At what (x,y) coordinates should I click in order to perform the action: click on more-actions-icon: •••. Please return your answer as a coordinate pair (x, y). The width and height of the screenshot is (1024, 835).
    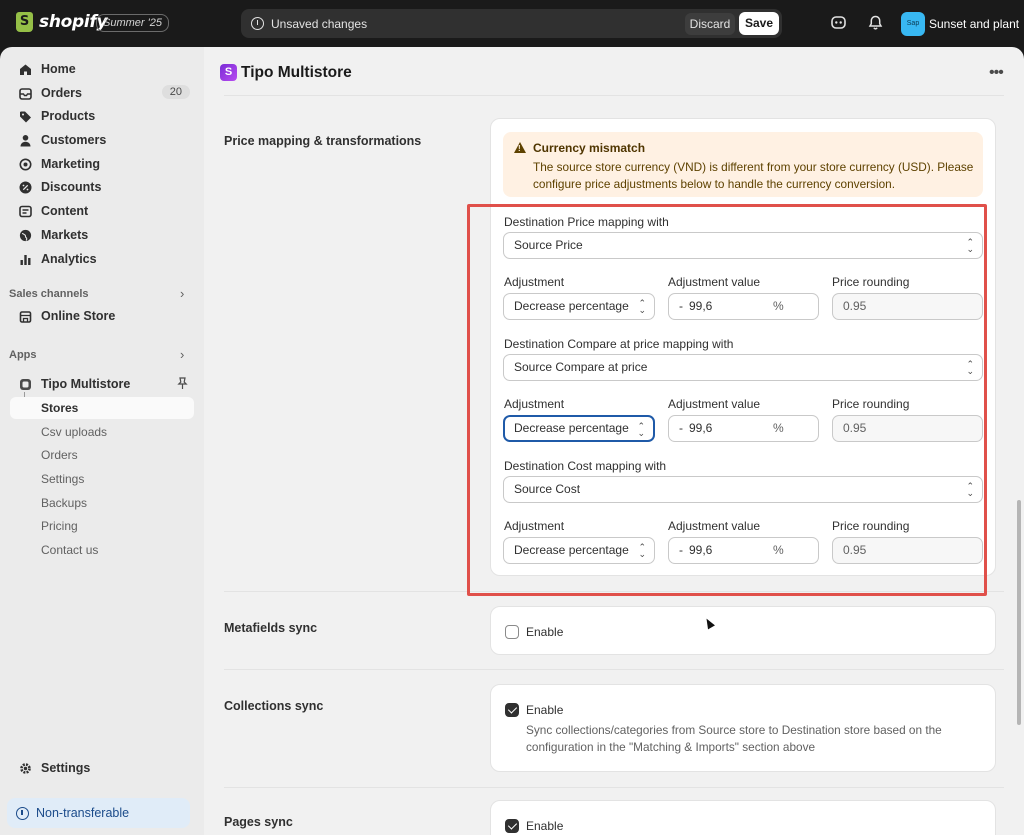
    Looking at the image, I should click on (996, 73).